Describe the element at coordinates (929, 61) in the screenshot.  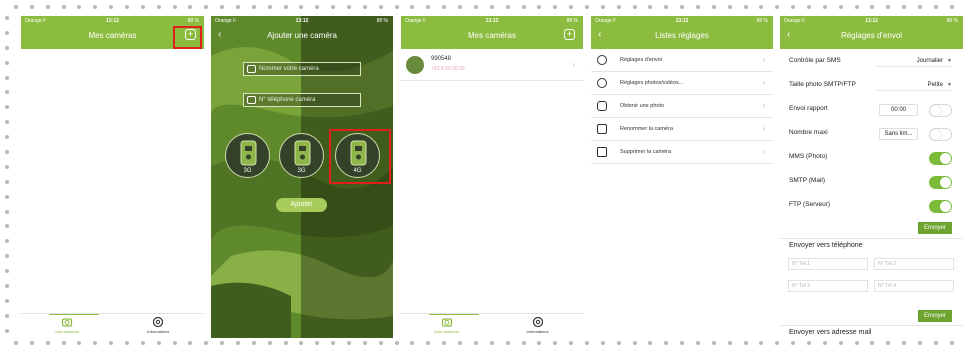
I see `select-value: Journalier` at that location.